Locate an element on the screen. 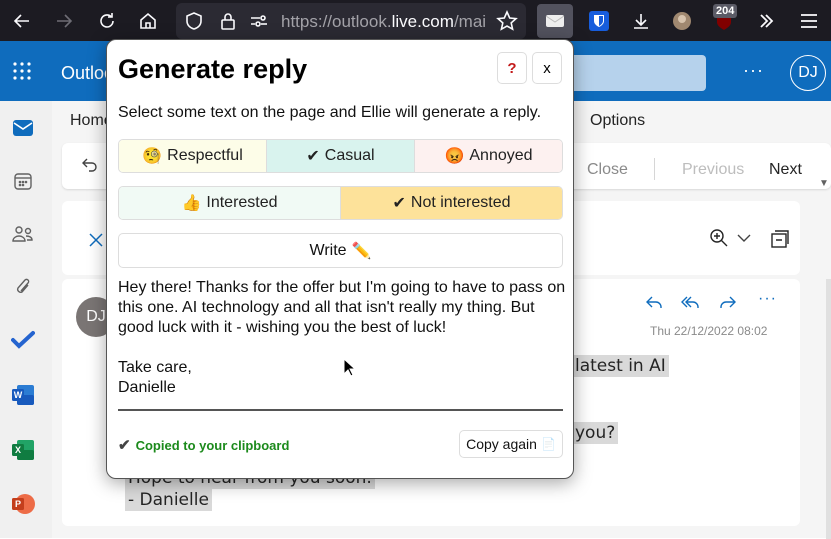 Image resolution: width=831 pixels, height=539 pixels. hamburger-menu-icon is located at coordinates (809, 21).